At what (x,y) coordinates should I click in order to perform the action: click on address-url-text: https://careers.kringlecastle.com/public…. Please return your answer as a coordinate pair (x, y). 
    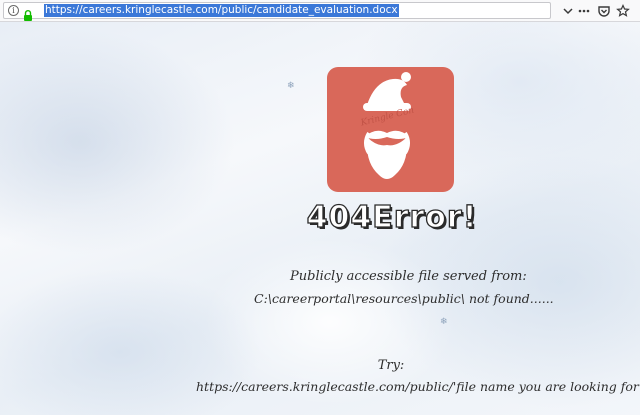
    Looking at the image, I should click on (221, 10).